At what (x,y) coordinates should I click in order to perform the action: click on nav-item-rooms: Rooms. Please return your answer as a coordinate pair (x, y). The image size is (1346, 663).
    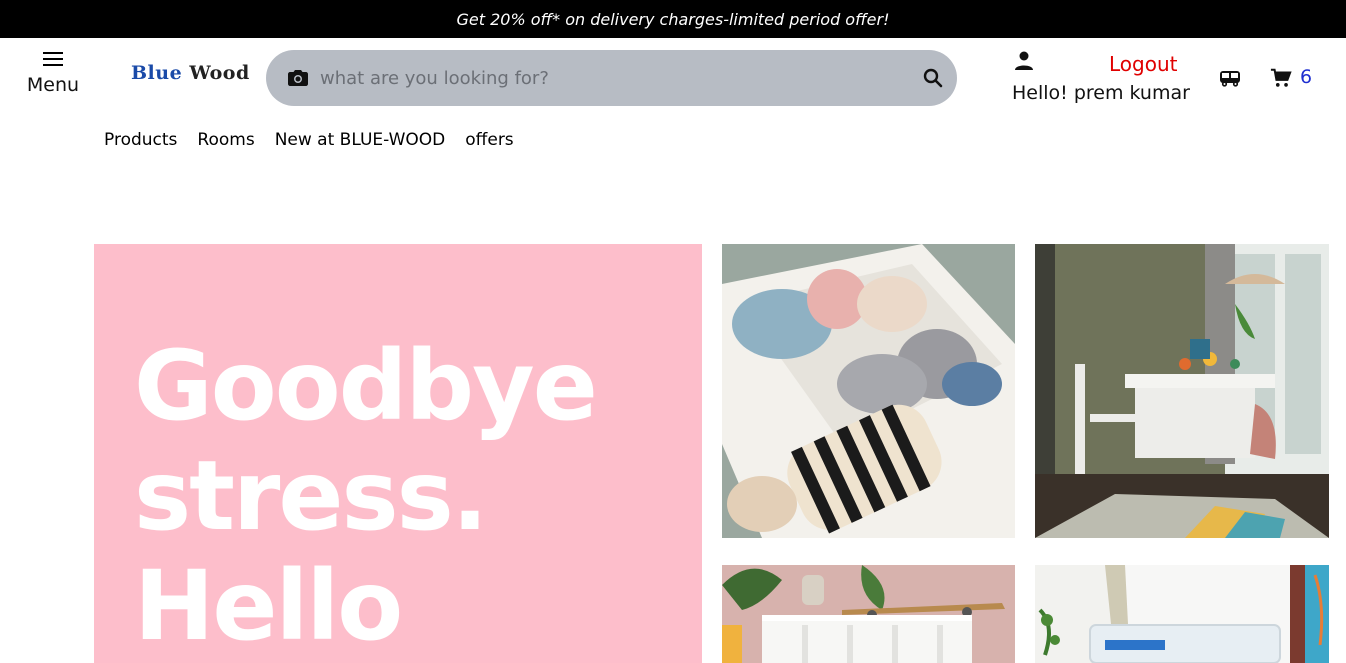
    Looking at the image, I should click on (225, 140).